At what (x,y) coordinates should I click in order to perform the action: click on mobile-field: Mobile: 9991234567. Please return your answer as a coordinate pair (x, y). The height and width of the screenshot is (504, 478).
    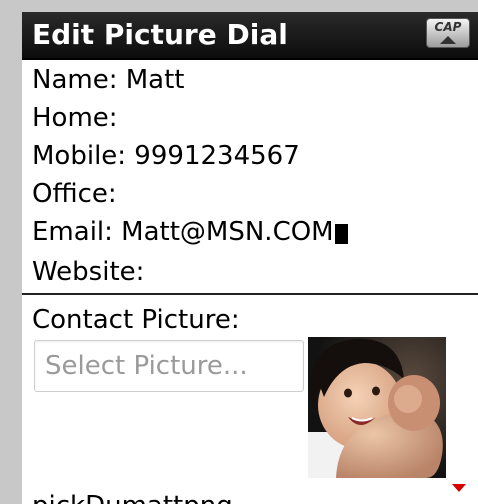
    Looking at the image, I should click on (166, 156).